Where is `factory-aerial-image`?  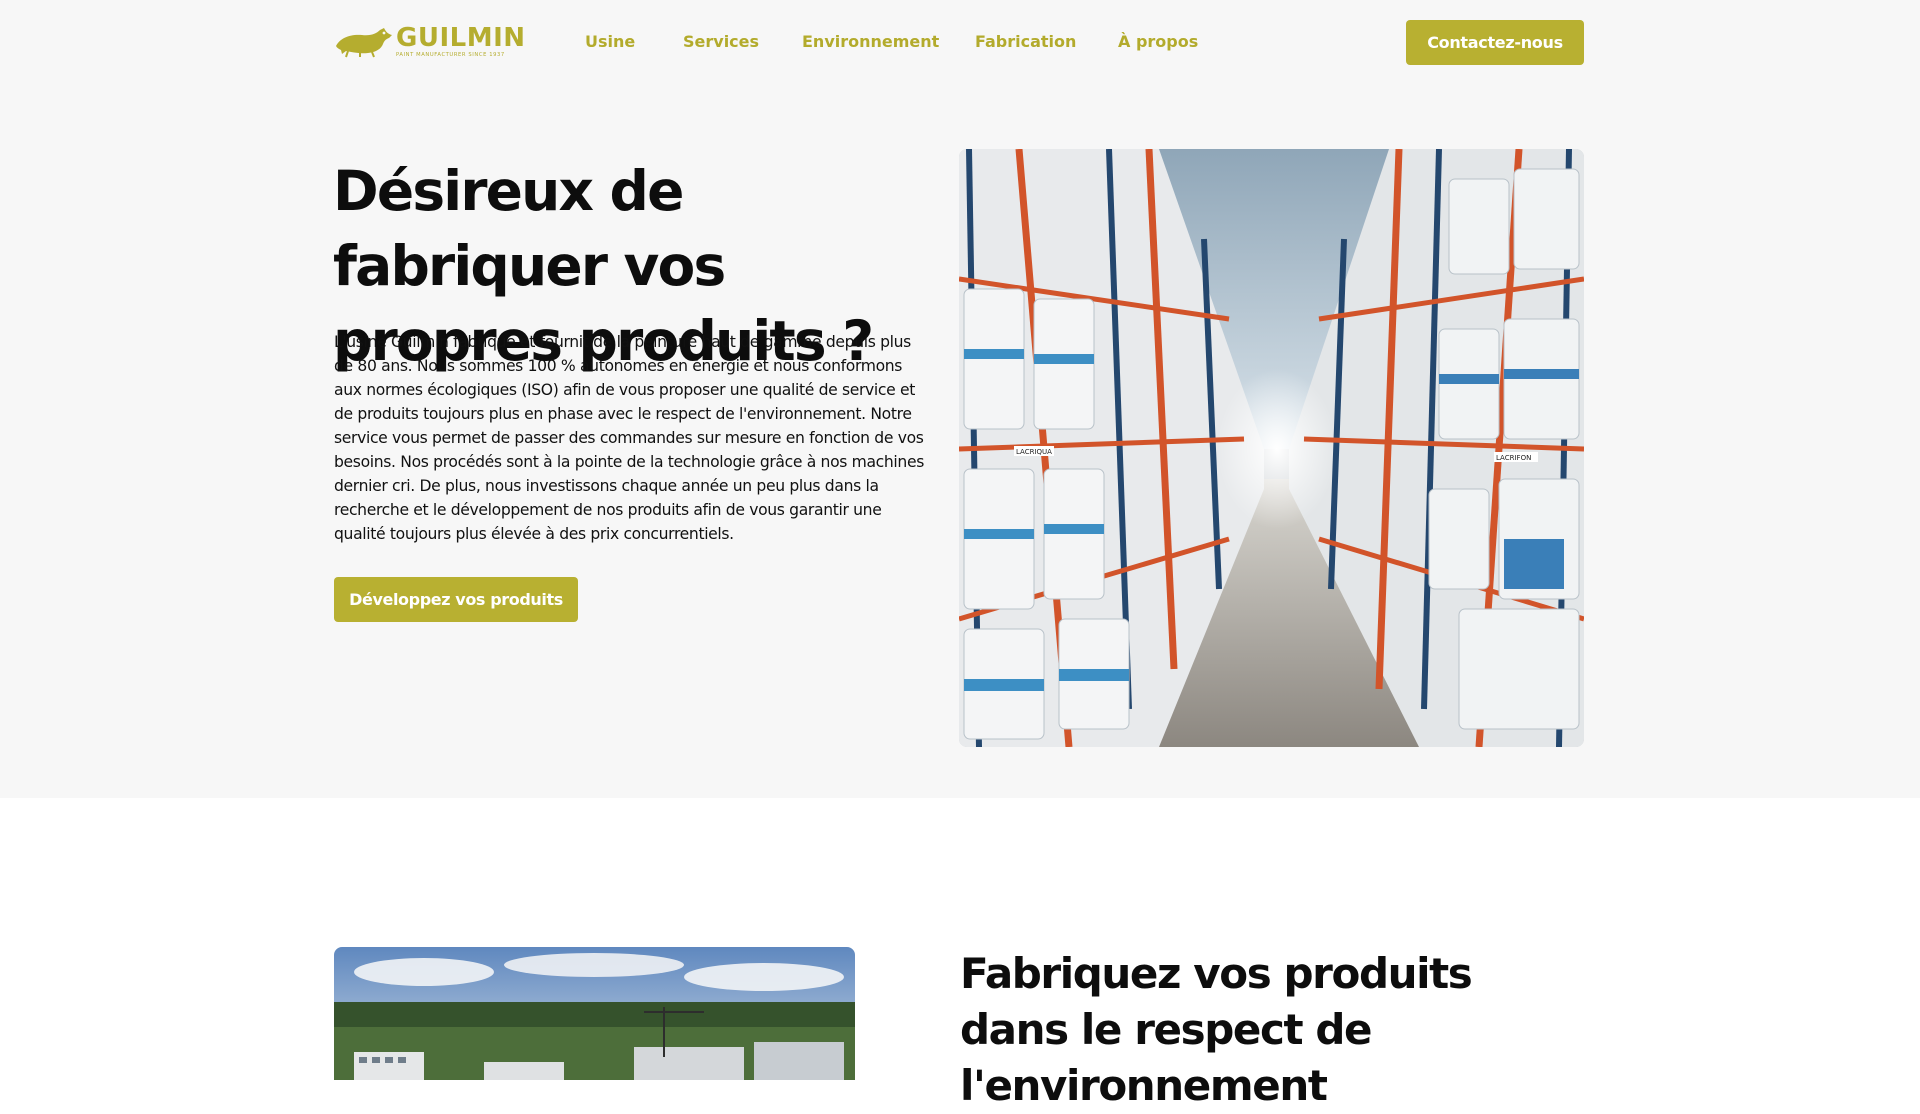 factory-aerial-image is located at coordinates (594, 1013).